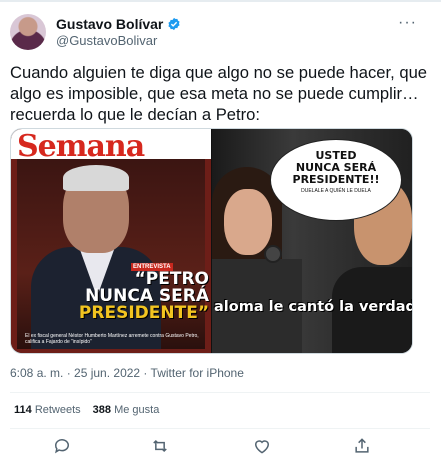 The height and width of the screenshot is (464, 441). What do you see at coordinates (23, 410) in the screenshot?
I see `retweets-count: 114` at bounding box center [23, 410].